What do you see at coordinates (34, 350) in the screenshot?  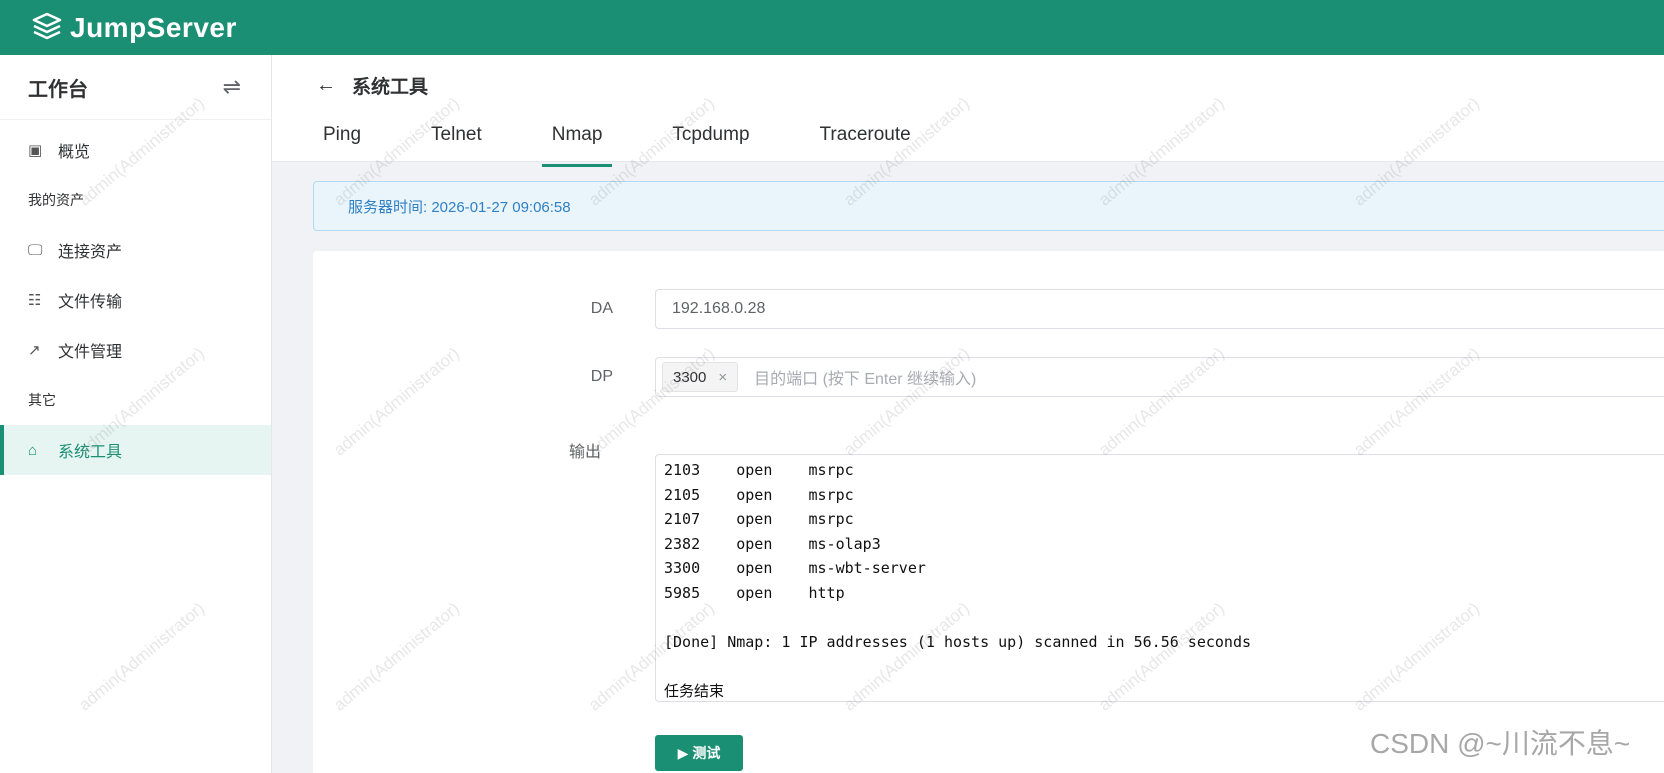 I see `external-link-icon: ↗` at bounding box center [34, 350].